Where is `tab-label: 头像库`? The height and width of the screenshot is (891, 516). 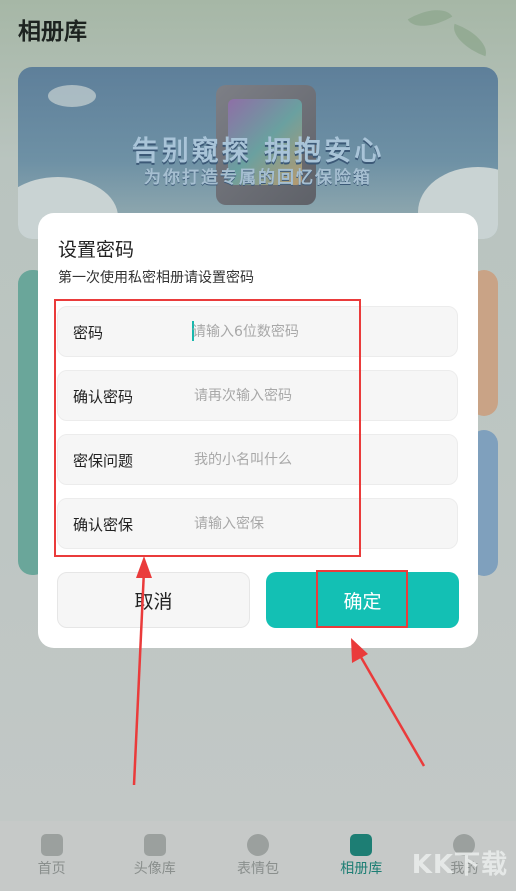
tab-label: 头像库 is located at coordinates (154, 869).